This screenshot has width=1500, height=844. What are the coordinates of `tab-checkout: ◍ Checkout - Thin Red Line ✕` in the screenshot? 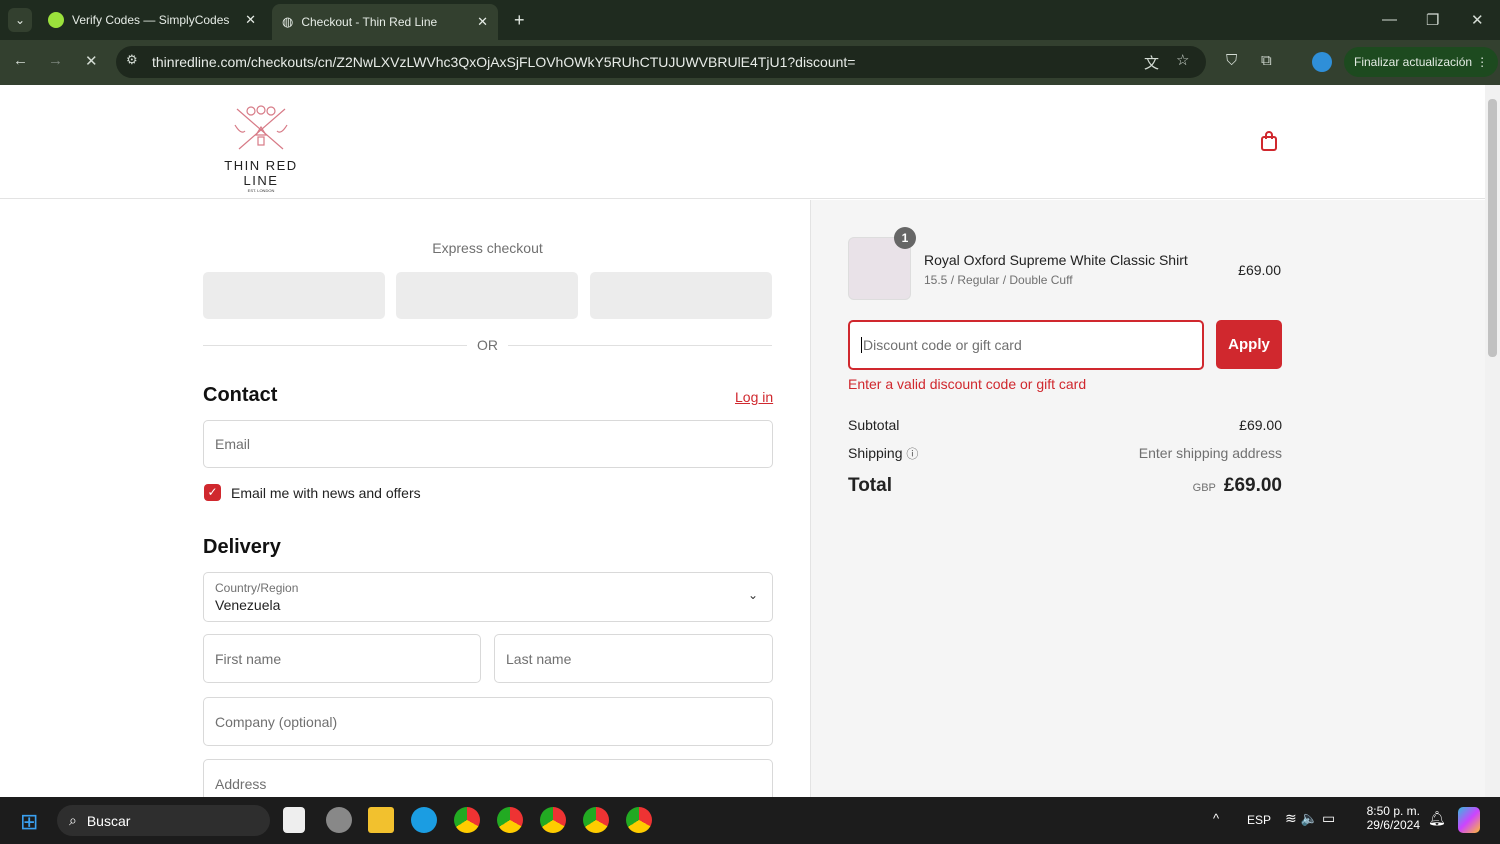 It's located at (385, 22).